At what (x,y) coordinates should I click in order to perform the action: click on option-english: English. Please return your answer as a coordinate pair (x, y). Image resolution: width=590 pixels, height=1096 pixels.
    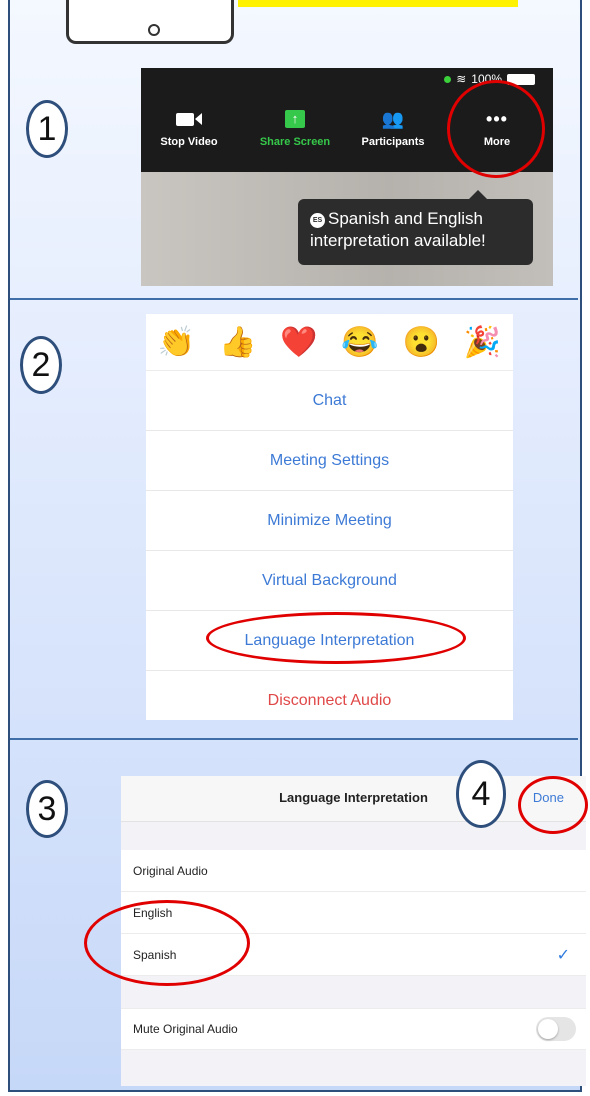
    Looking at the image, I should click on (353, 913).